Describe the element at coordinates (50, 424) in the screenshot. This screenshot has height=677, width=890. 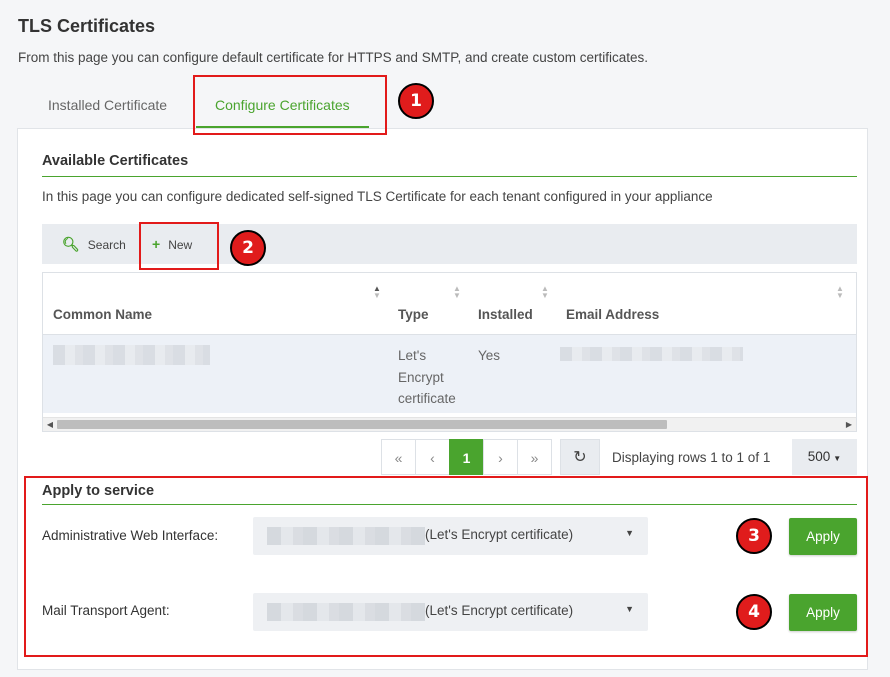
I see `scroll-left-icon: ◀` at that location.